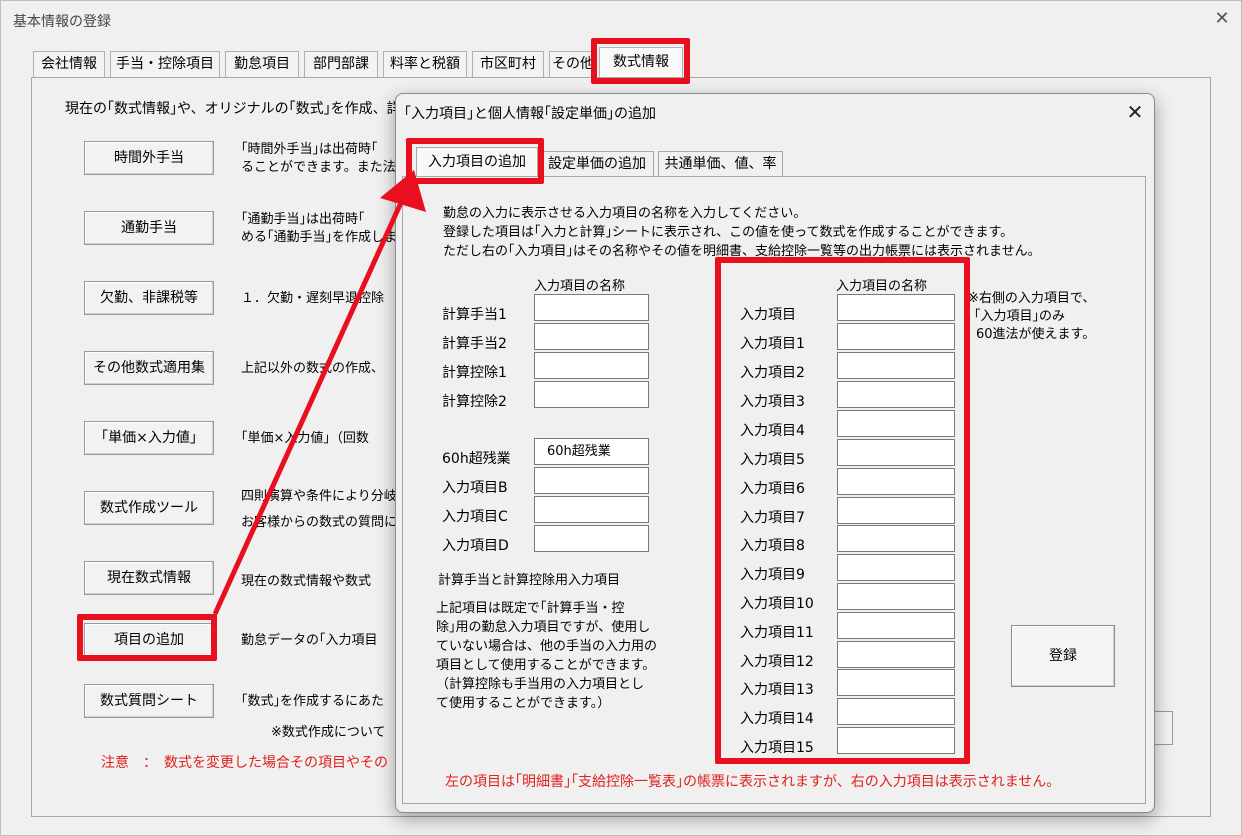  Describe the element at coordinates (896, 682) in the screenshot. I see `input-item-13-input` at that location.